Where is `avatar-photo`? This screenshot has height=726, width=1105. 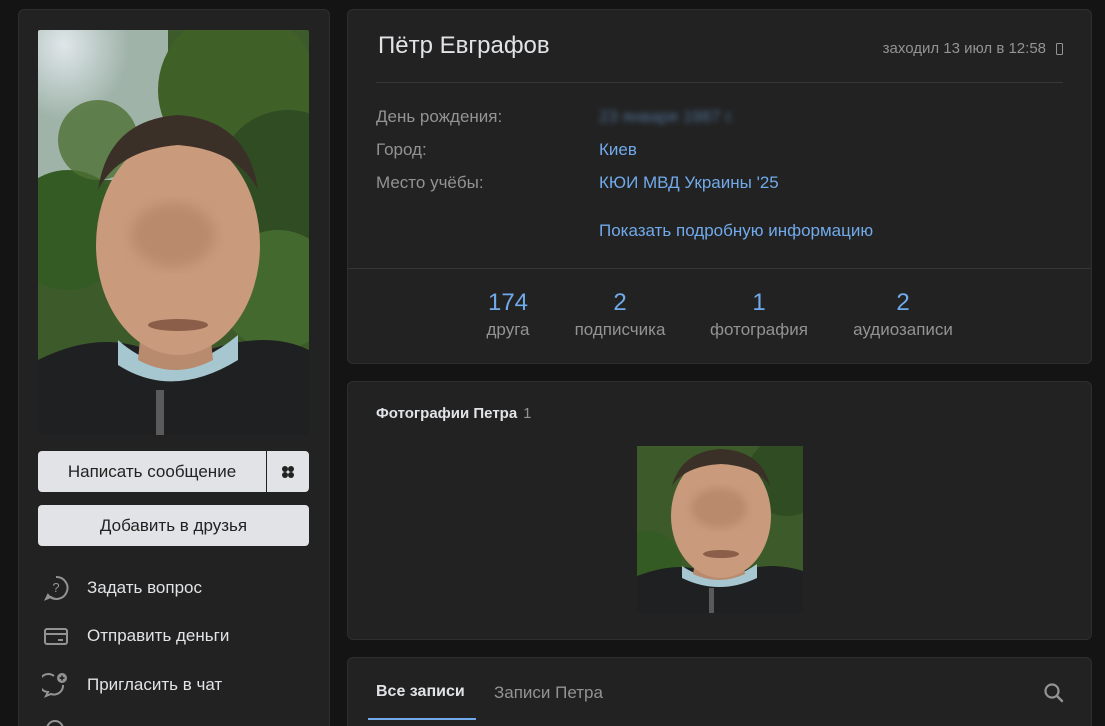
avatar-photo is located at coordinates (173, 232).